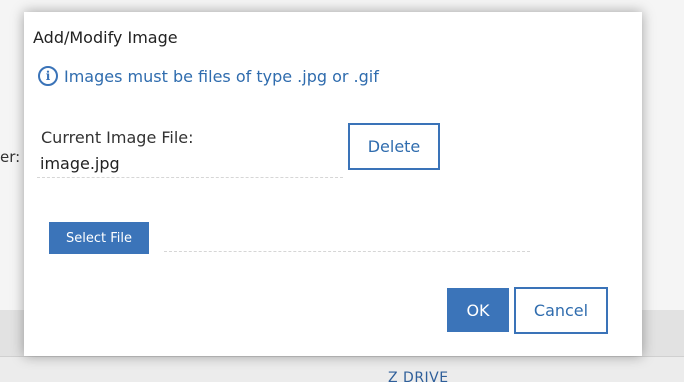 Image resolution: width=684 pixels, height=382 pixels. I want to click on current-image-label: Current Image File:, so click(117, 137).